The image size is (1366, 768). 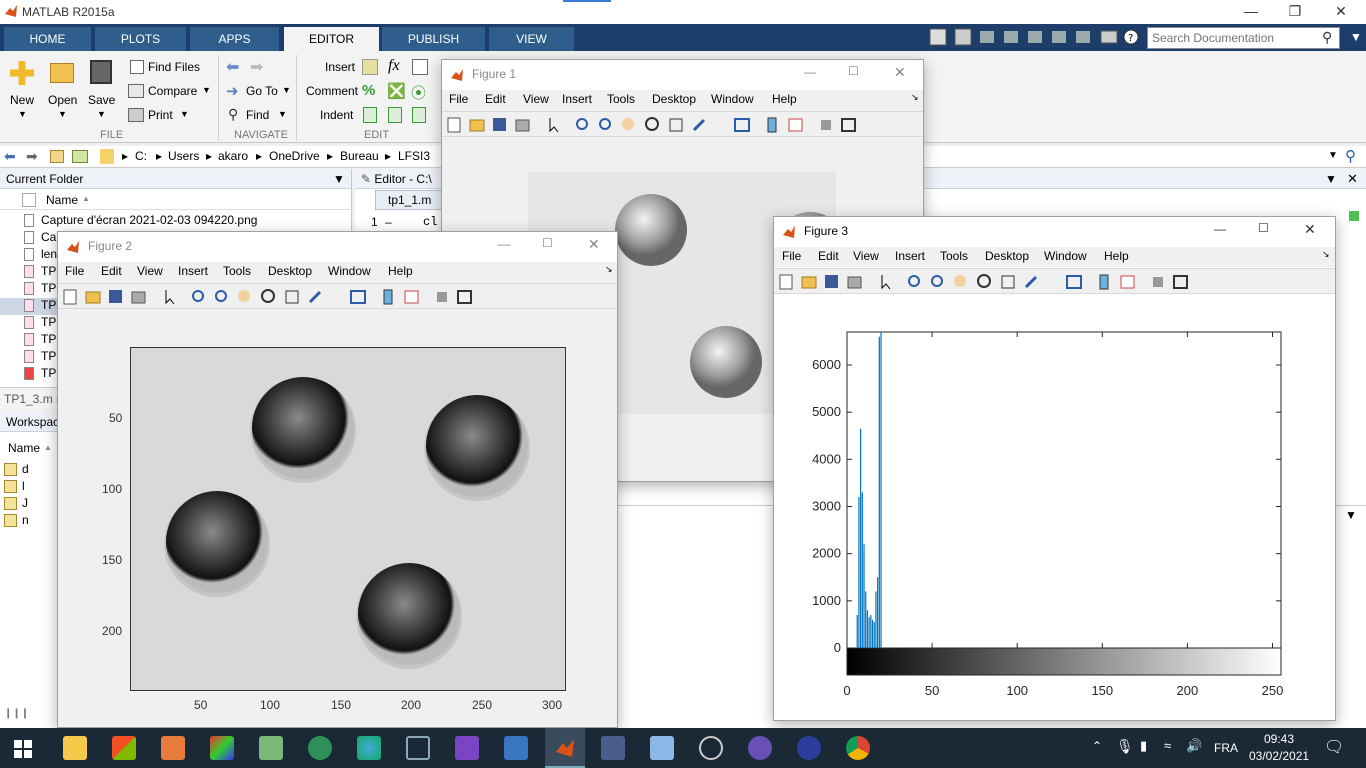 I want to click on maps-icon, so click(x=320, y=748).